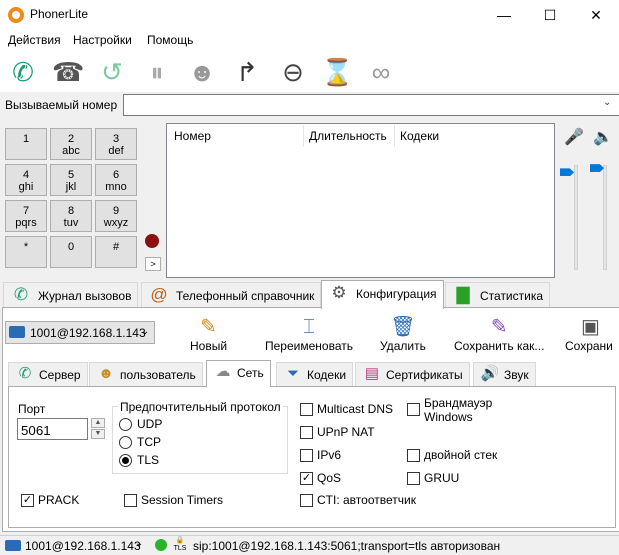 The image size is (619, 555). Describe the element at coordinates (71, 295) in the screenshot. I see `tab-call-log: ✆ Журнал вызовов` at that location.